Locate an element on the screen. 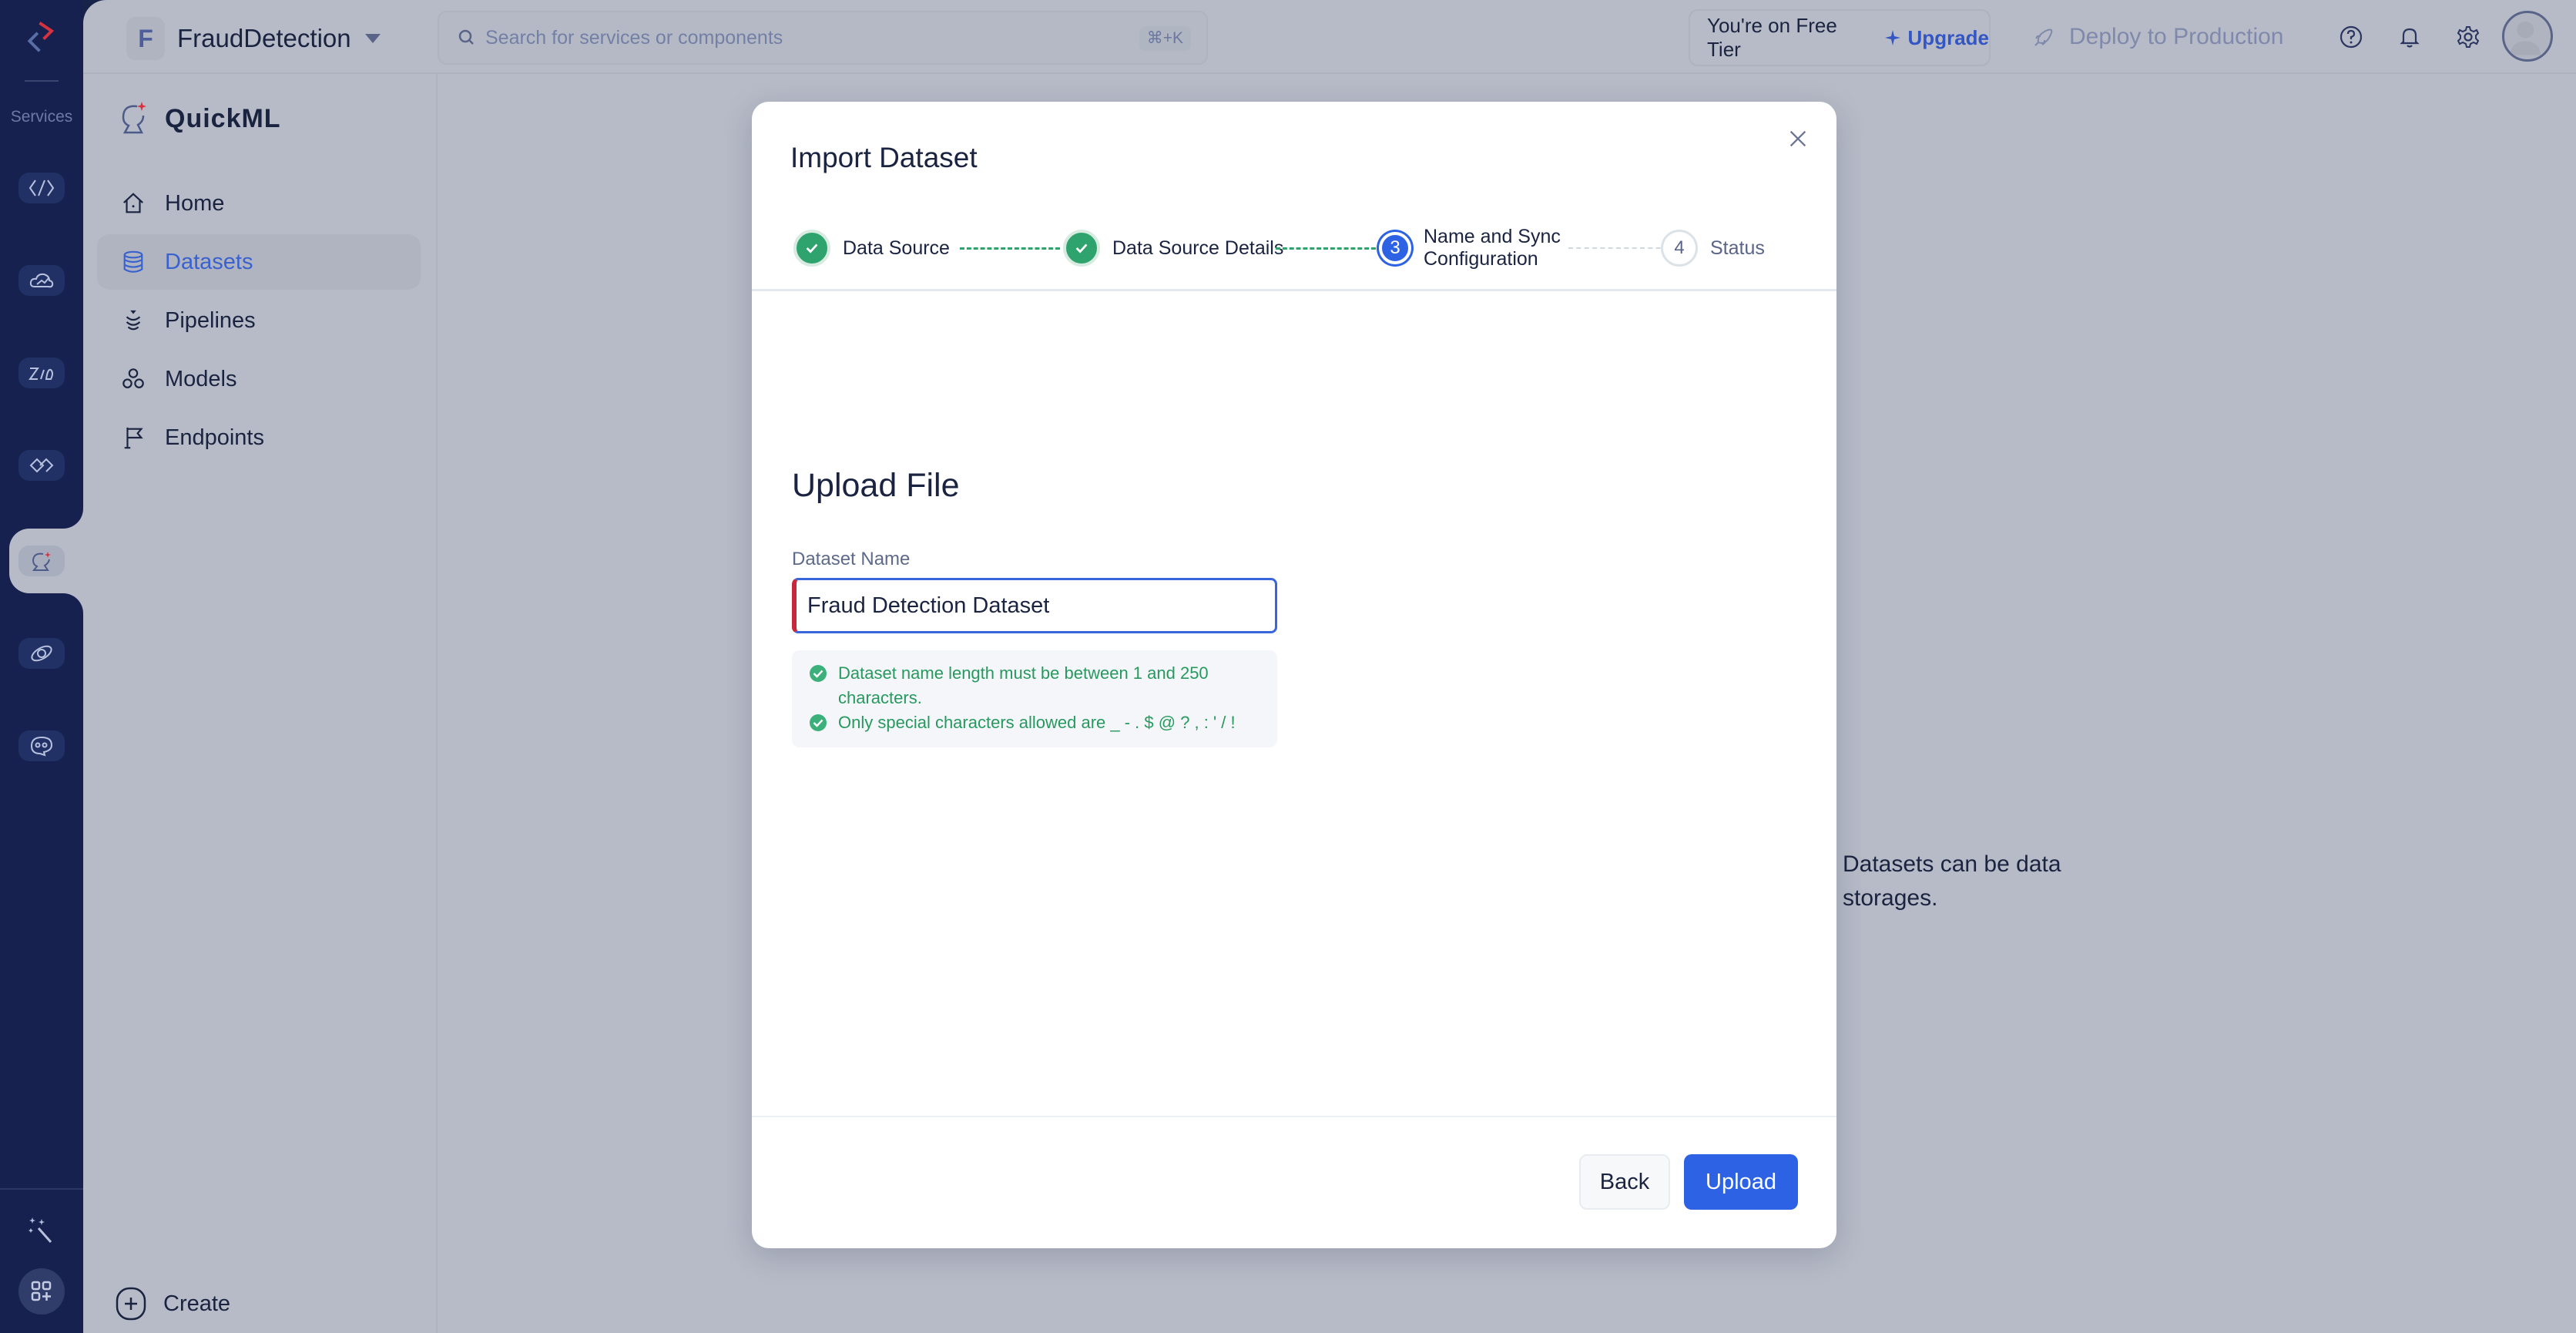  nav-label: Home is located at coordinates (195, 203).